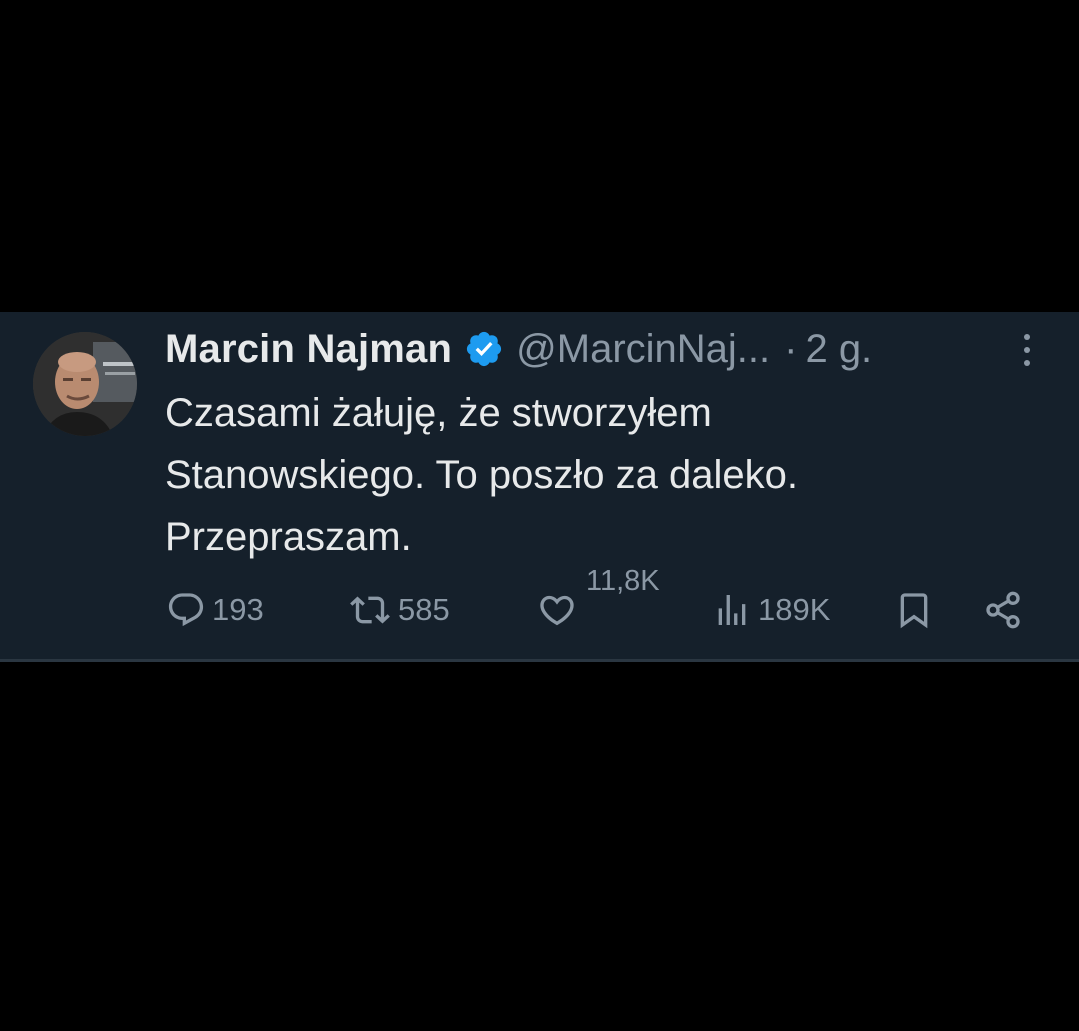  I want to click on share-button, so click(1003, 610).